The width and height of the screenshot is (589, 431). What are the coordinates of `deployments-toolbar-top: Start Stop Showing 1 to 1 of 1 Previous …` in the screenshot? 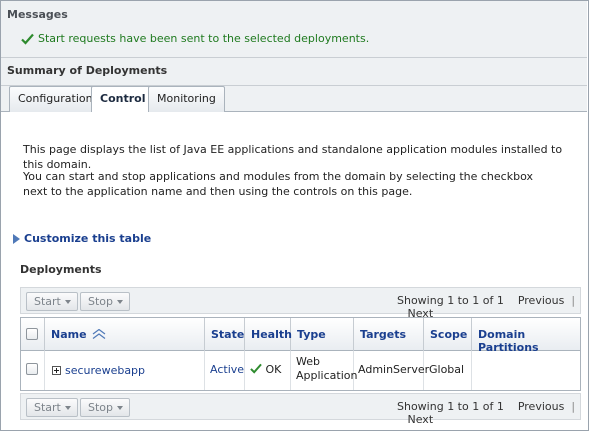 It's located at (300, 303).